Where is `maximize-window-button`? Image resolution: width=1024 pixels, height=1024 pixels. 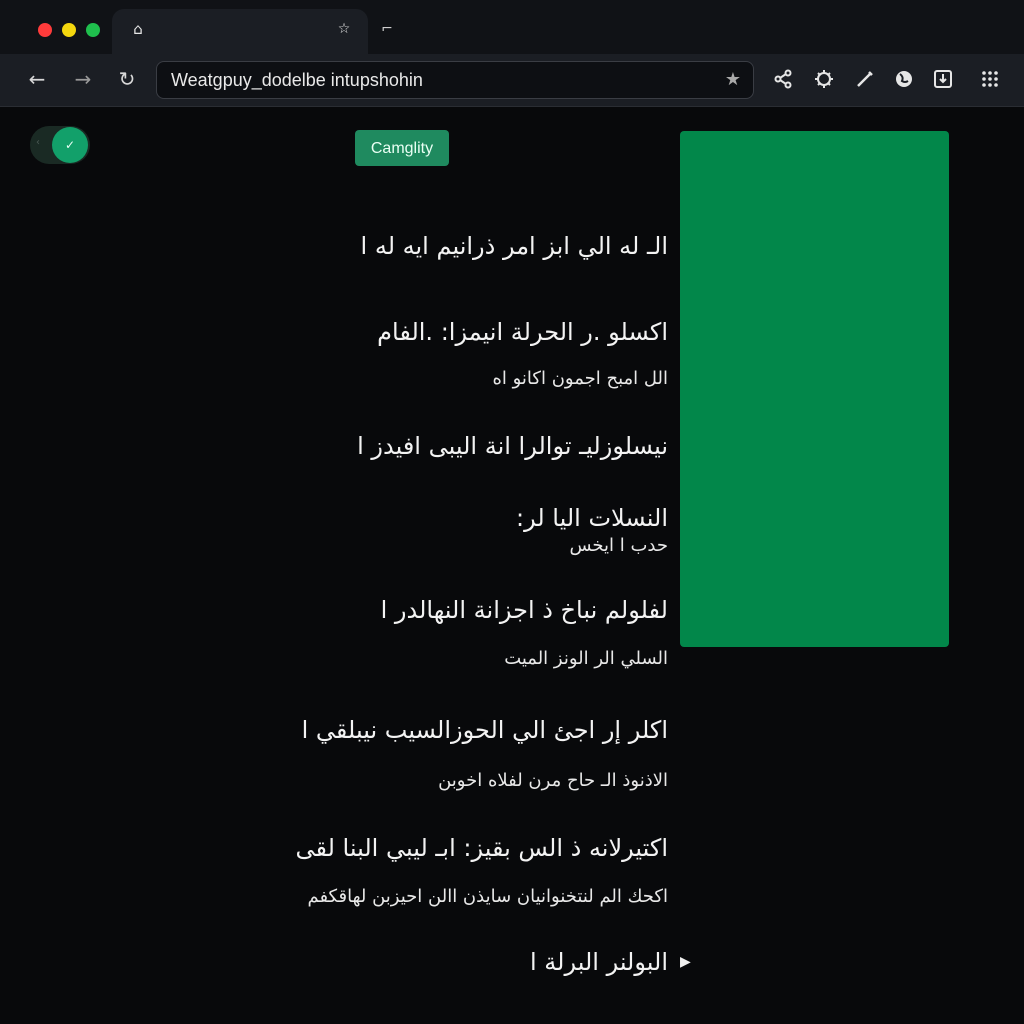
maximize-window-button is located at coordinates (93, 30).